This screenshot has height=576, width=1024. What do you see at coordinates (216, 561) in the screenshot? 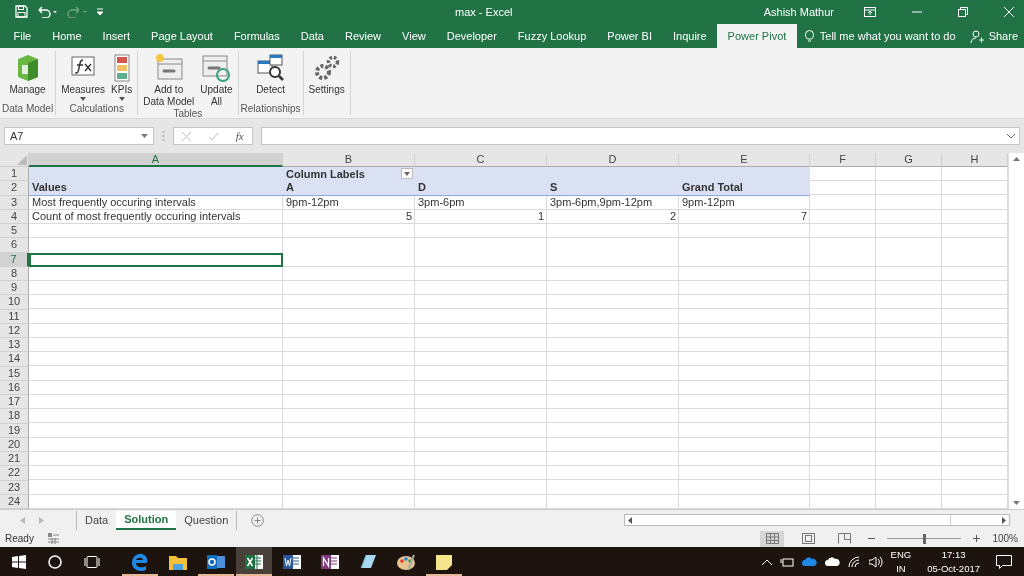
I see `mail-app-icon` at bounding box center [216, 561].